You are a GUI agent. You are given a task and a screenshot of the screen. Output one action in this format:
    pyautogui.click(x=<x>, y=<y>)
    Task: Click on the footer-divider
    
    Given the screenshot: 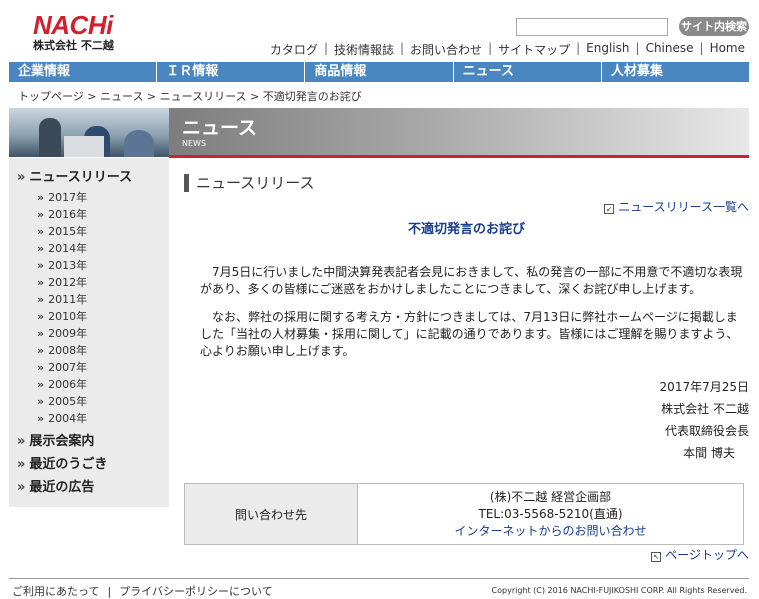 What is the action you would take?
    pyautogui.click(x=379, y=578)
    